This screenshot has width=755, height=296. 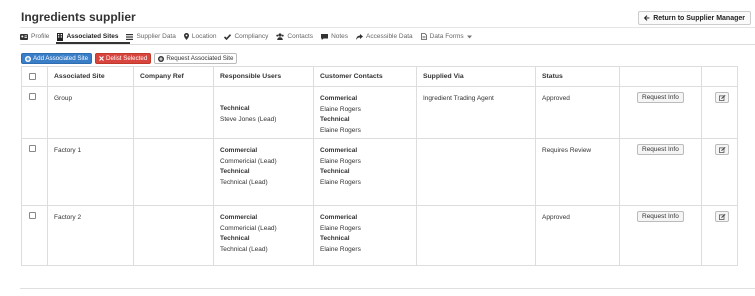 I want to click on select-all-checkbox, so click(x=32, y=76).